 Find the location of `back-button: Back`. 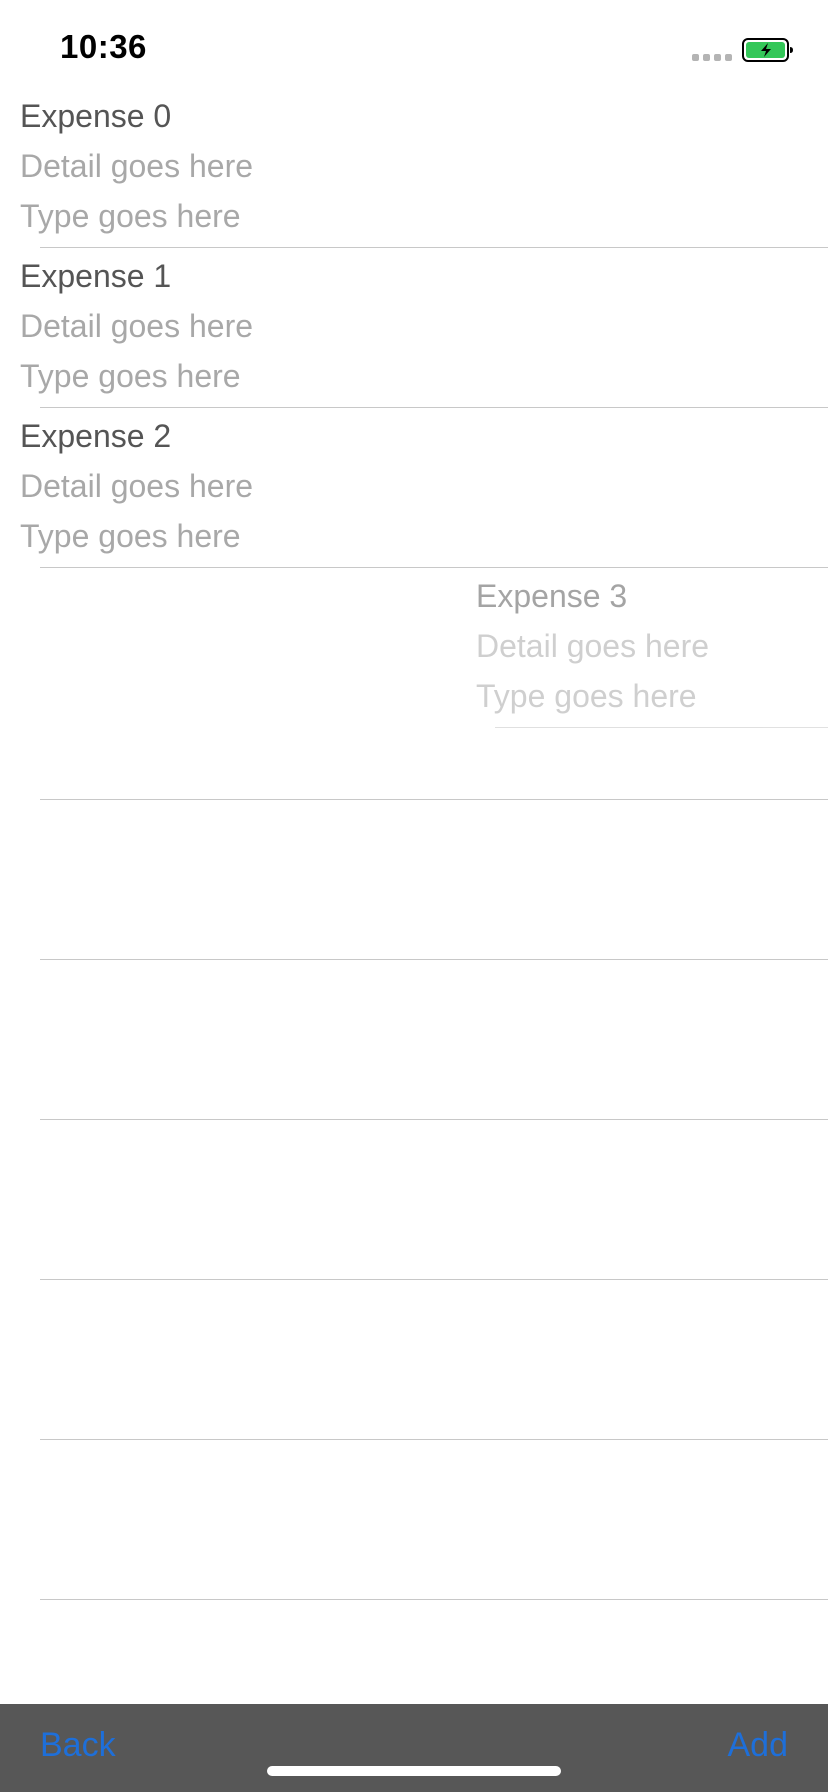

back-button: Back is located at coordinates (78, 1745).